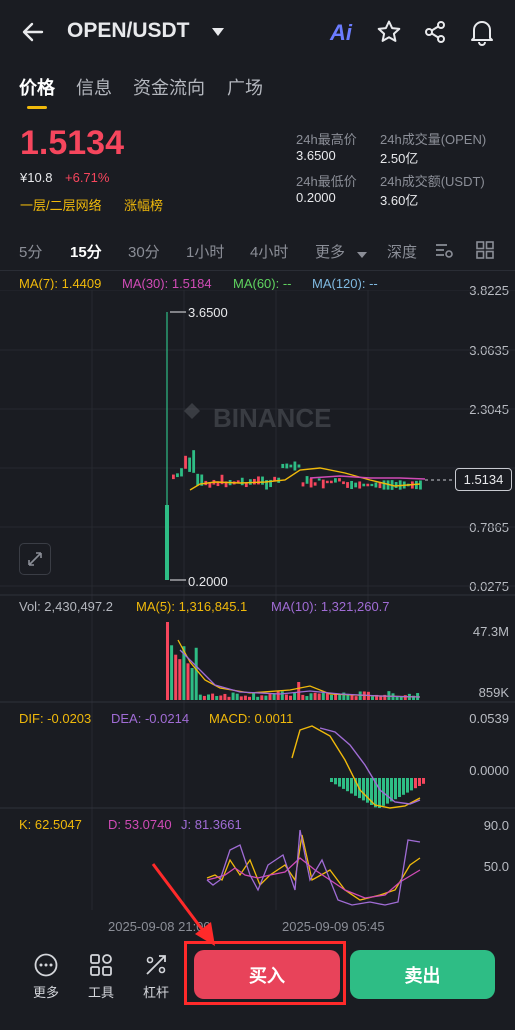 The image size is (515, 1030). What do you see at coordinates (341, 33) in the screenshot?
I see `ai-icon: Ai` at bounding box center [341, 33].